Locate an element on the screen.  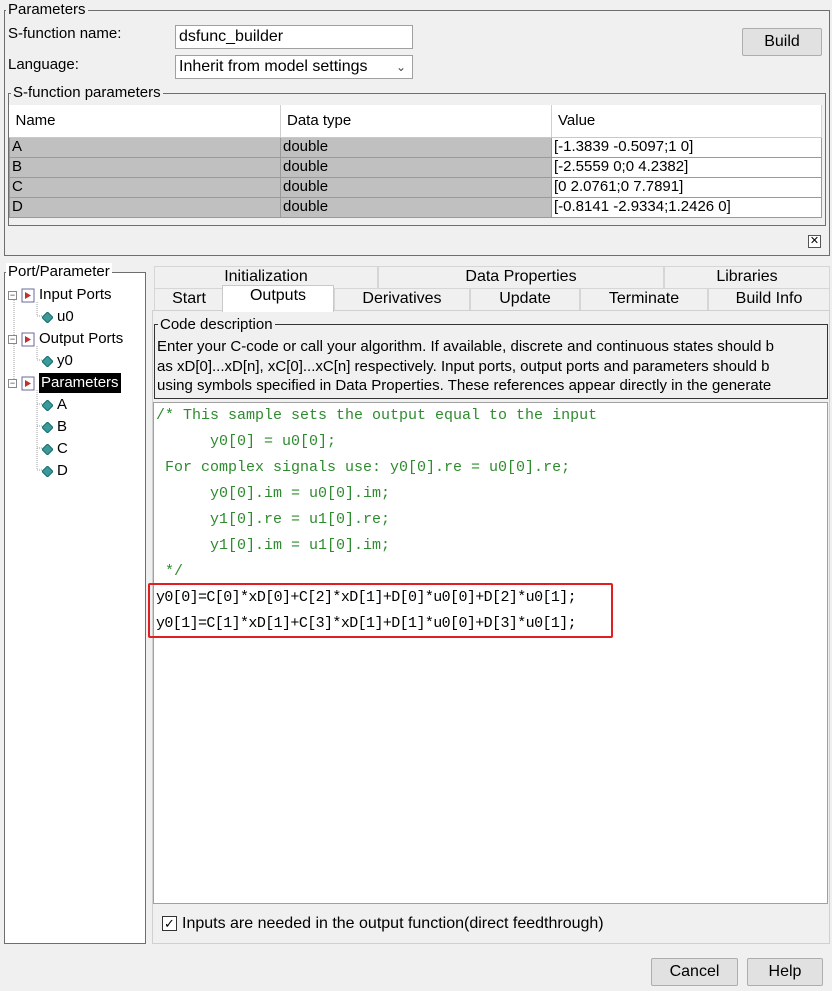
tab-libraries: Libraries is located at coordinates (747, 277).